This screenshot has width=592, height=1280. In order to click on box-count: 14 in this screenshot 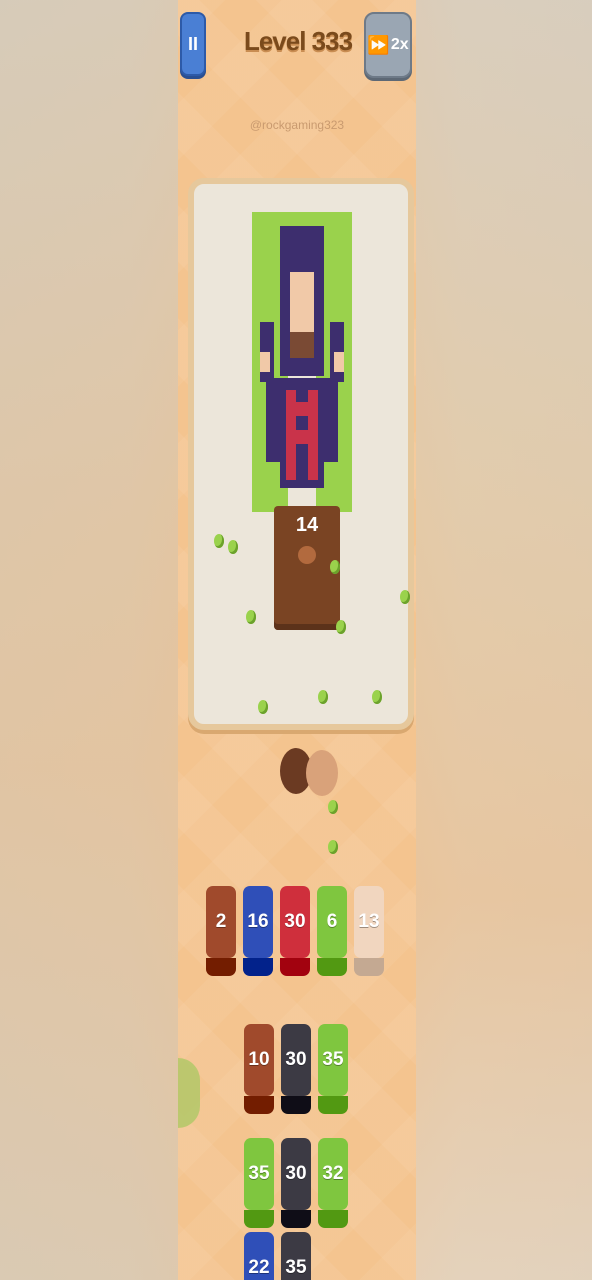, I will do `click(307, 525)`.